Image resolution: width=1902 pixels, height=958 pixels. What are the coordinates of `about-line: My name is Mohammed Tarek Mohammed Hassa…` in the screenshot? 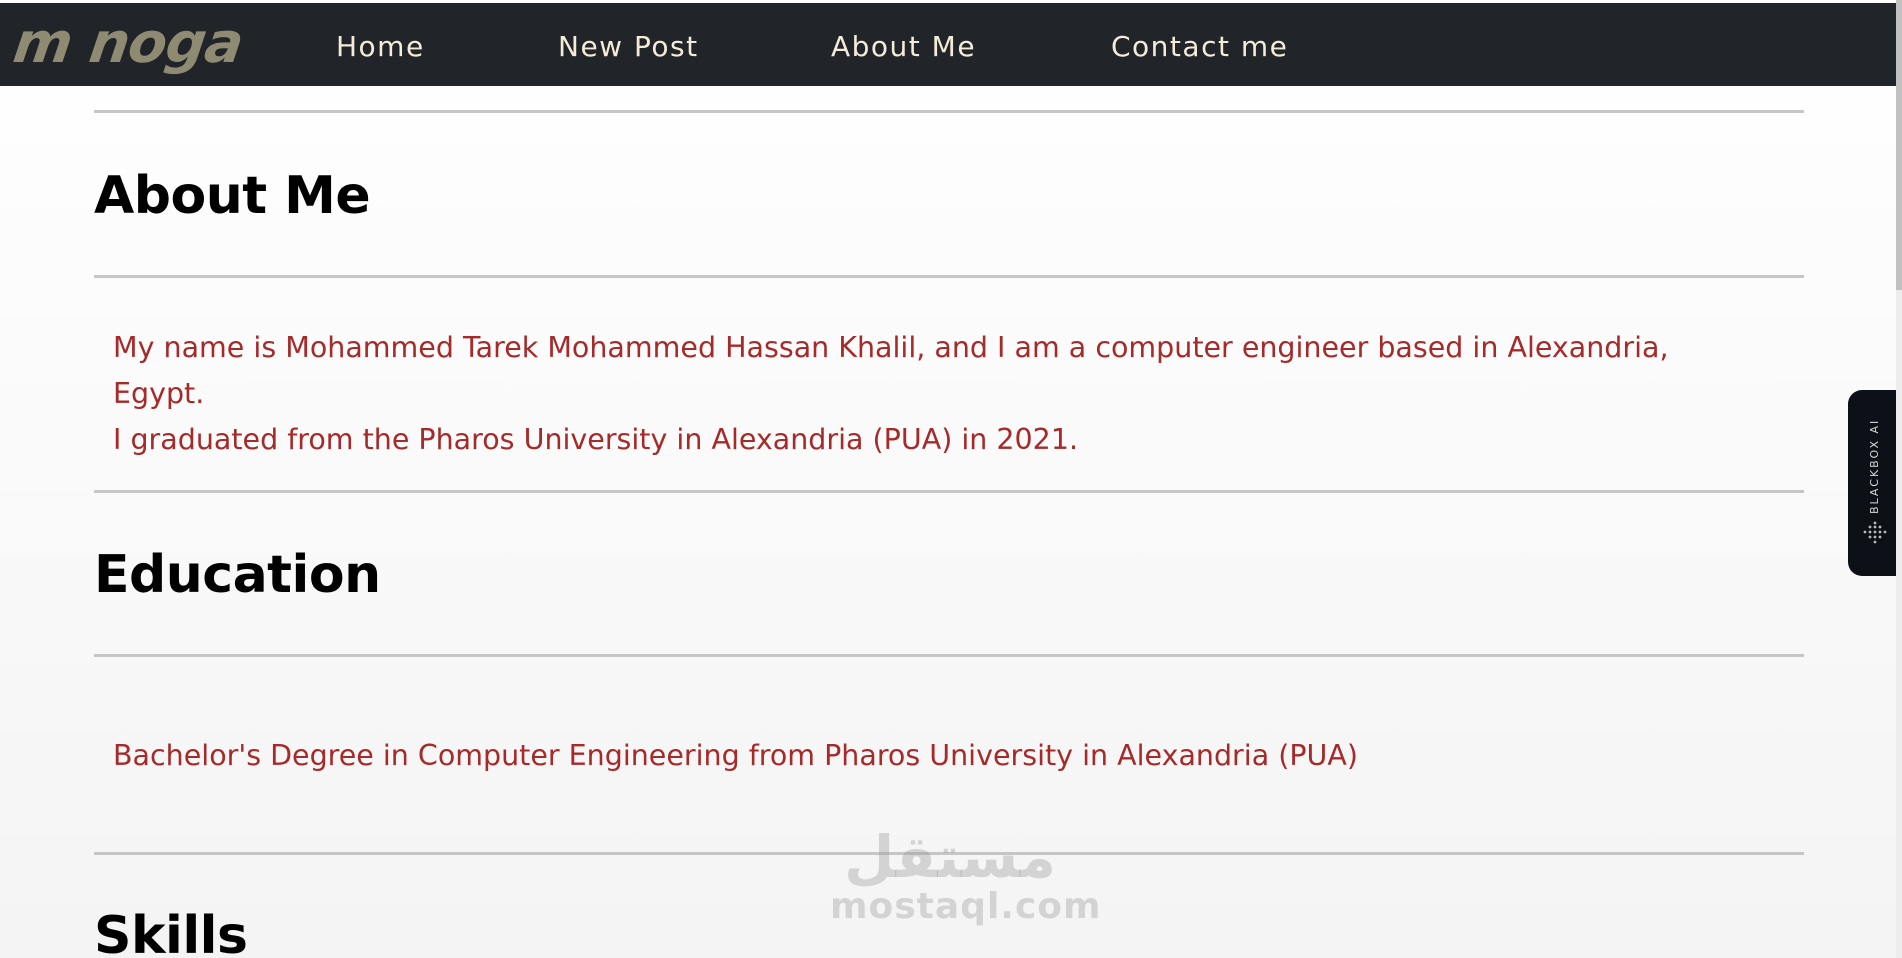 It's located at (891, 370).